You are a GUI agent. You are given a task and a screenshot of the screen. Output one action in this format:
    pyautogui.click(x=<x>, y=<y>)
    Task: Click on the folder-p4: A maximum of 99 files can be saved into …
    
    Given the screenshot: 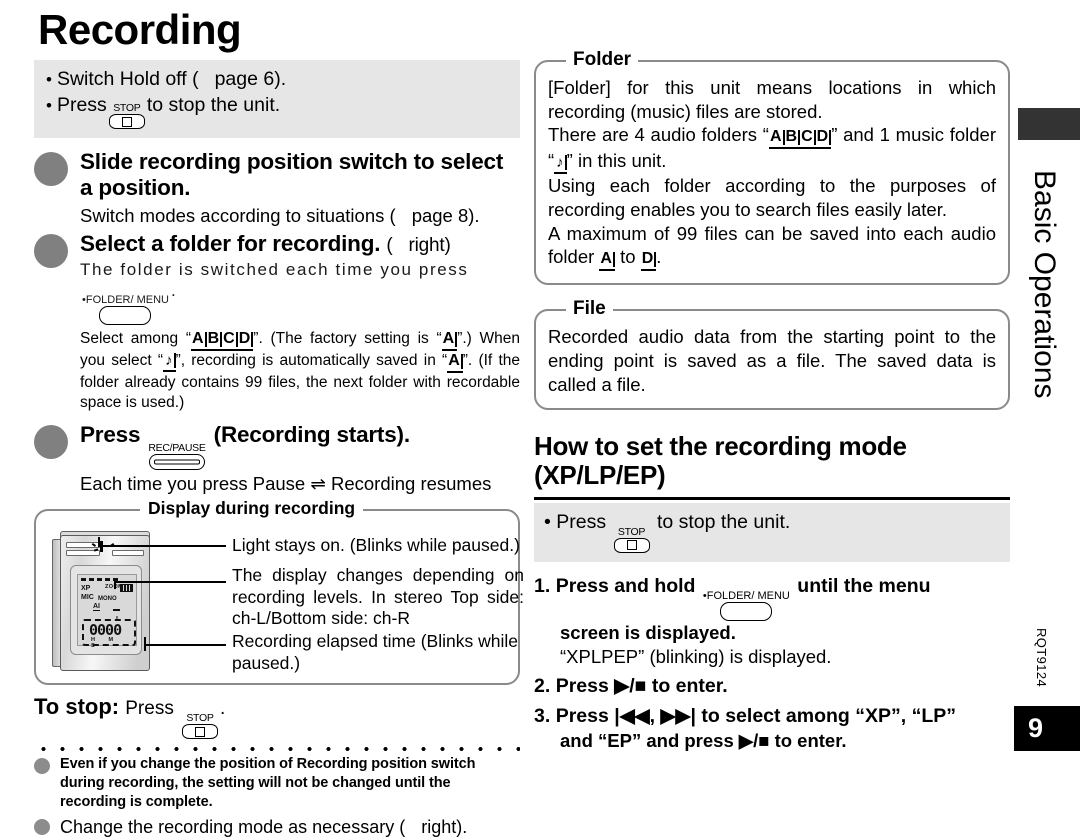 What is the action you would take?
    pyautogui.click(x=772, y=247)
    